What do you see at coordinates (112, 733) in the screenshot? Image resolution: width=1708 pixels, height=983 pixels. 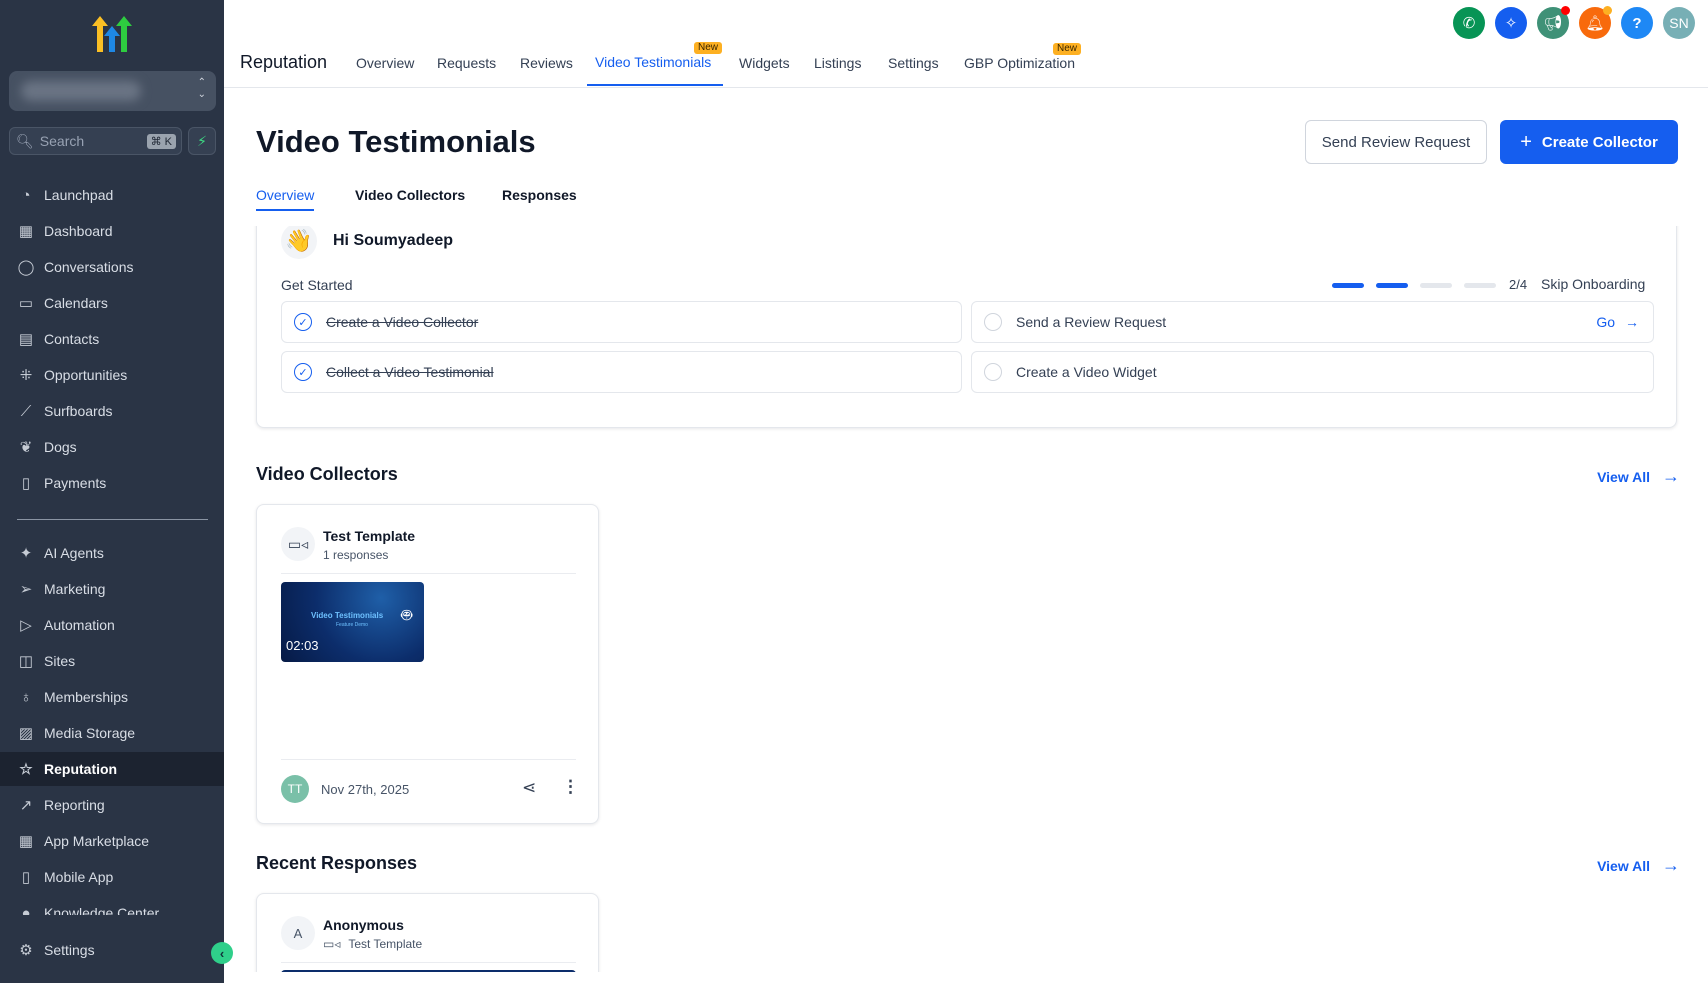 I see `sidebar-item-media-storage: ▨ Media Storage` at bounding box center [112, 733].